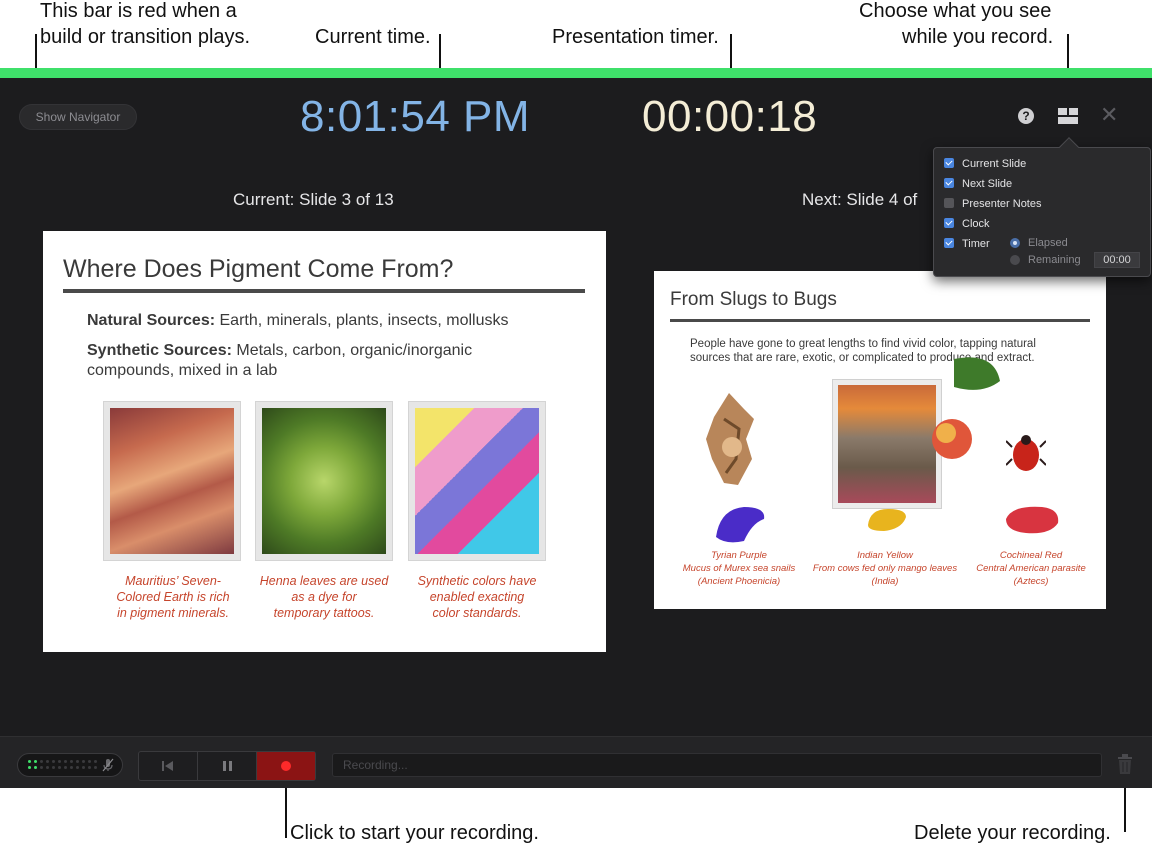 This screenshot has width=1152, height=852. I want to click on mango-image, so click(966, 408).